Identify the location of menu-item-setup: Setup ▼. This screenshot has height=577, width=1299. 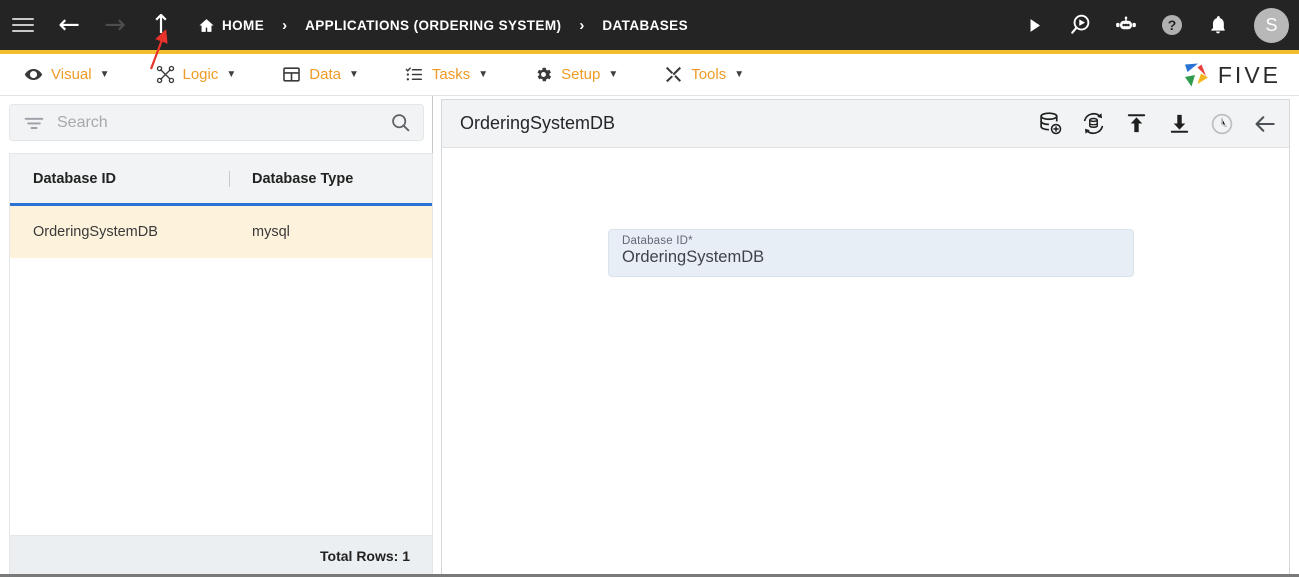
(576, 75).